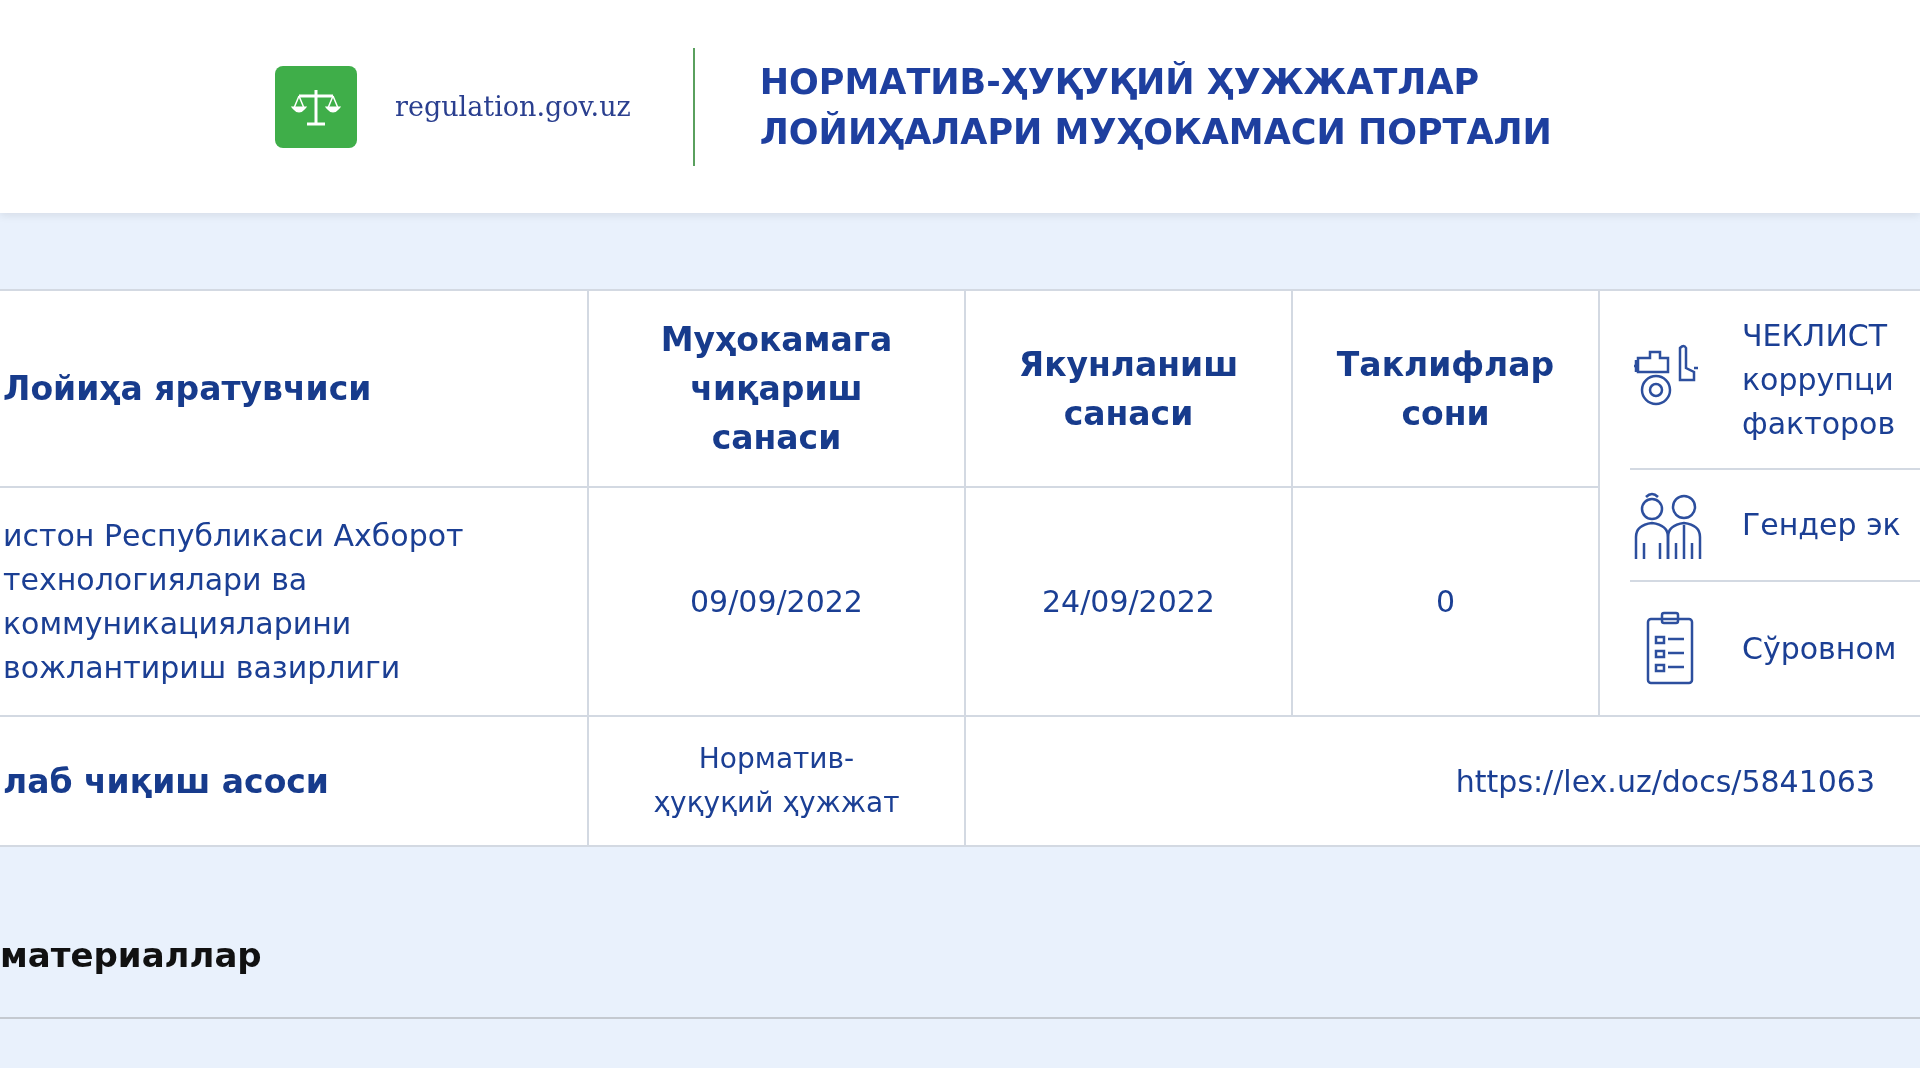 This screenshot has height=1068, width=1920. I want to click on date-text: 09/09/2022, so click(776, 601).